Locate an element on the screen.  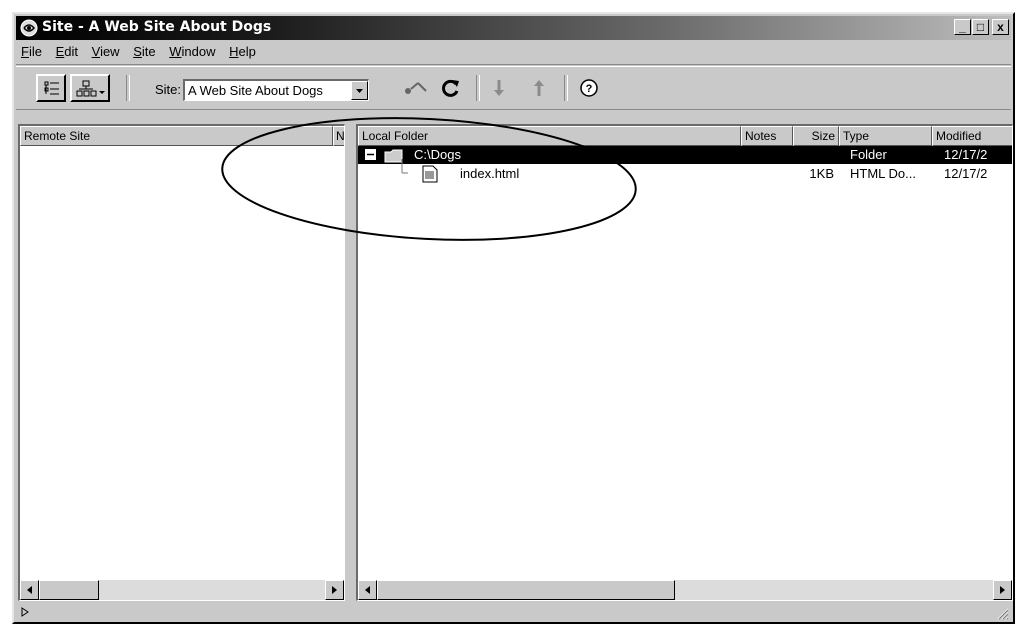
menu-edit: Edit is located at coordinates (67, 50).